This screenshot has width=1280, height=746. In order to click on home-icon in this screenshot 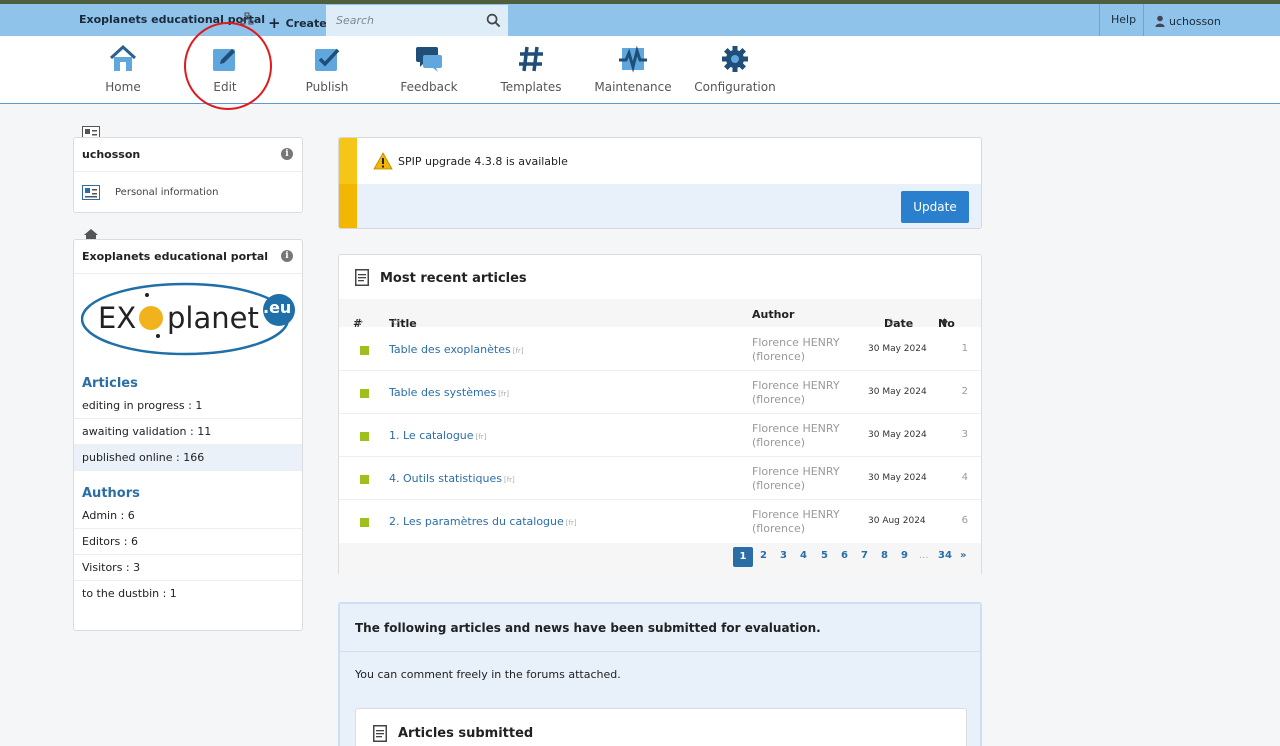, I will do `click(123, 57)`.